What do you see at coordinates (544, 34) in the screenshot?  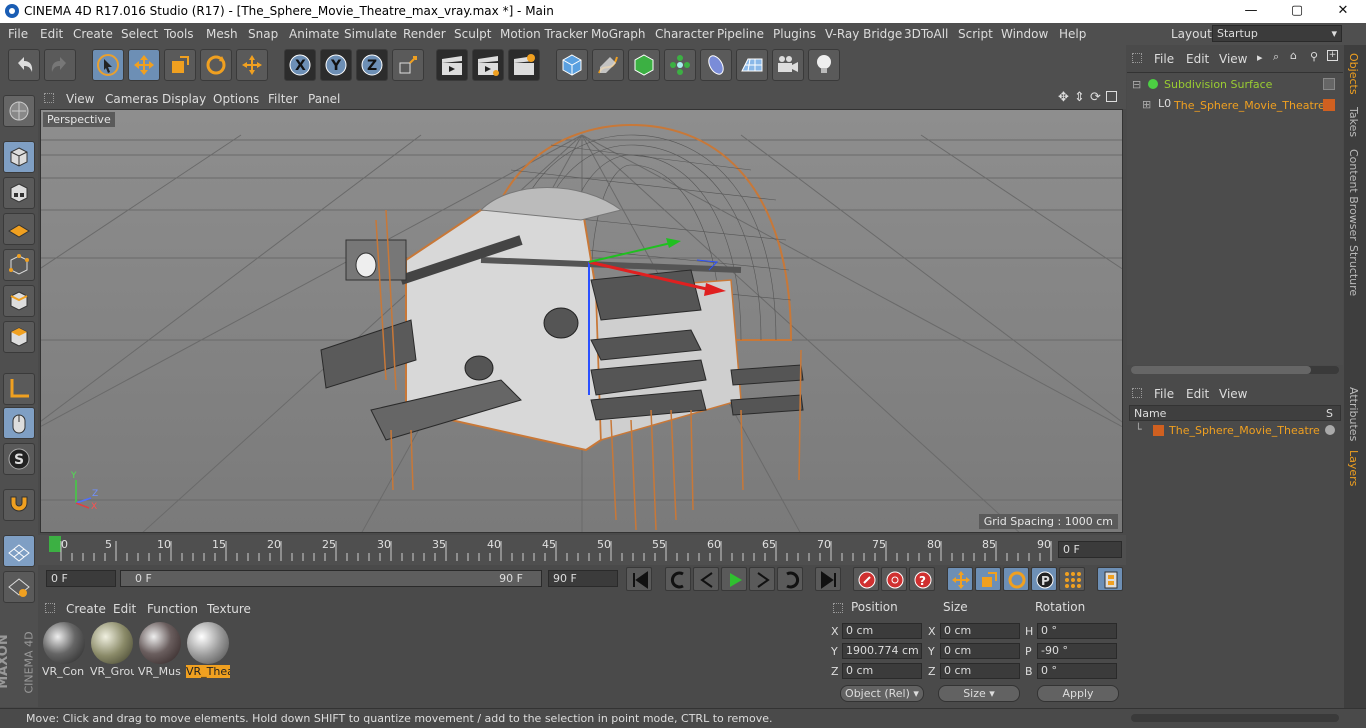 I see `menu-motion-tracker: Motion Tracker` at bounding box center [544, 34].